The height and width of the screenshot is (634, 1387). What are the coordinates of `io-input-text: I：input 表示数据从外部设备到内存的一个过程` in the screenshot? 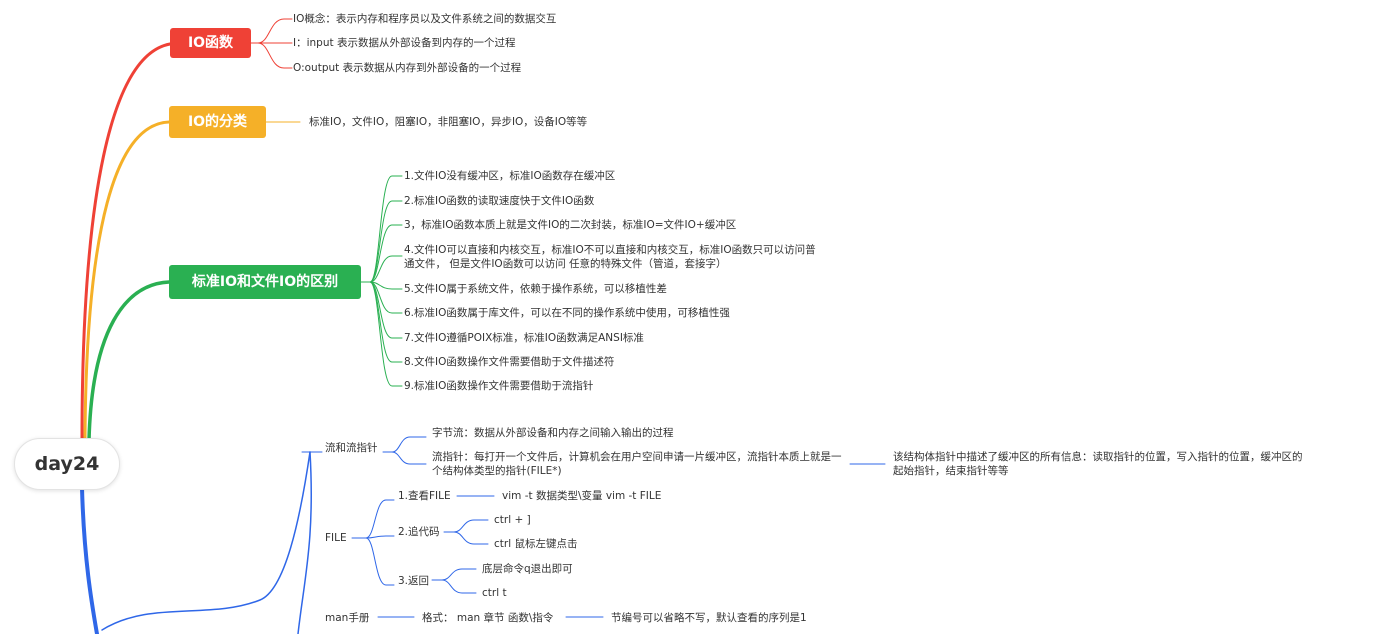 It's located at (404, 43).